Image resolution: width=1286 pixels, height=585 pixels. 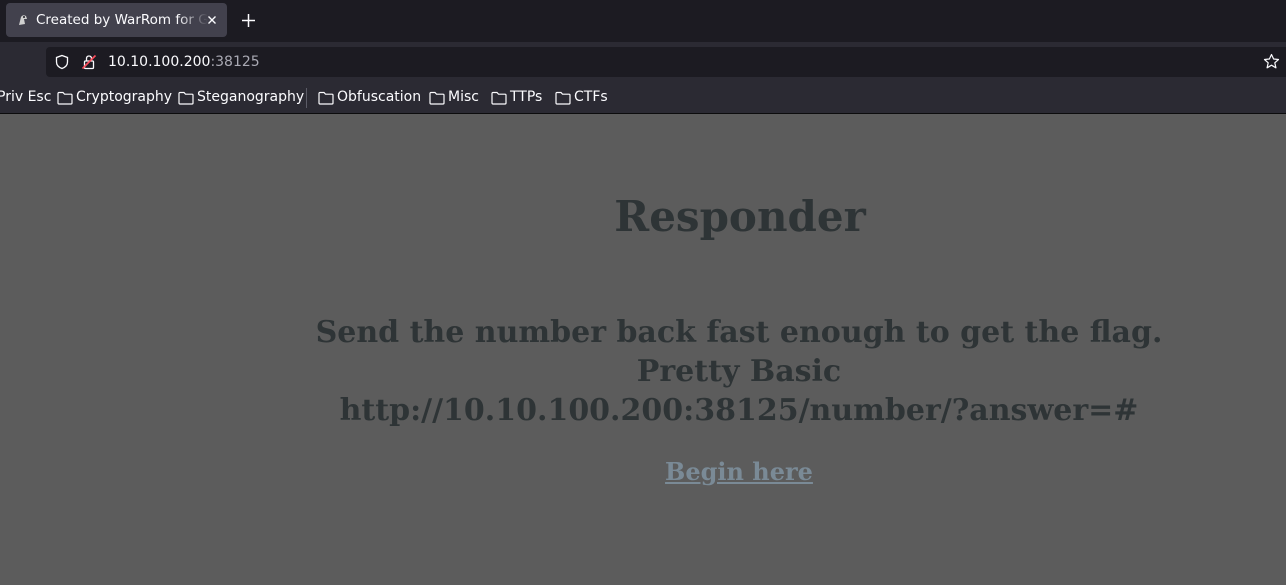 What do you see at coordinates (643, 21) in the screenshot?
I see `tab-strip: Created by WarRom for GitHub` at bounding box center [643, 21].